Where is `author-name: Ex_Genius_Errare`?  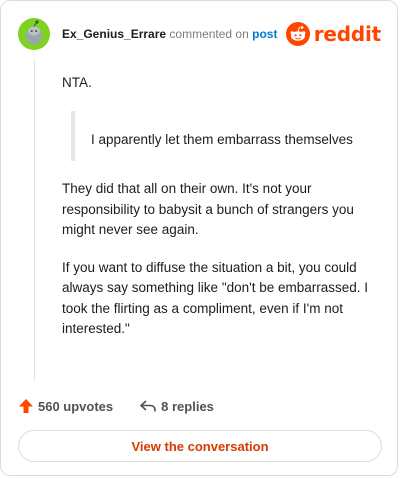 author-name: Ex_Genius_Errare is located at coordinates (114, 34).